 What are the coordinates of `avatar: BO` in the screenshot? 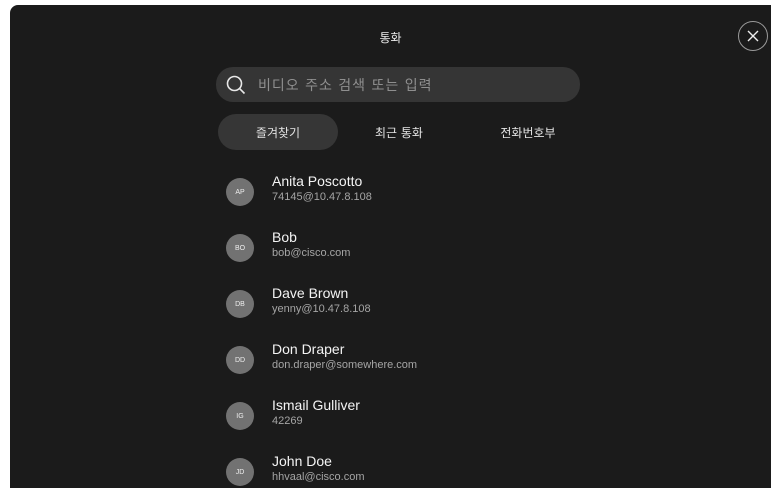 It's located at (240, 248).